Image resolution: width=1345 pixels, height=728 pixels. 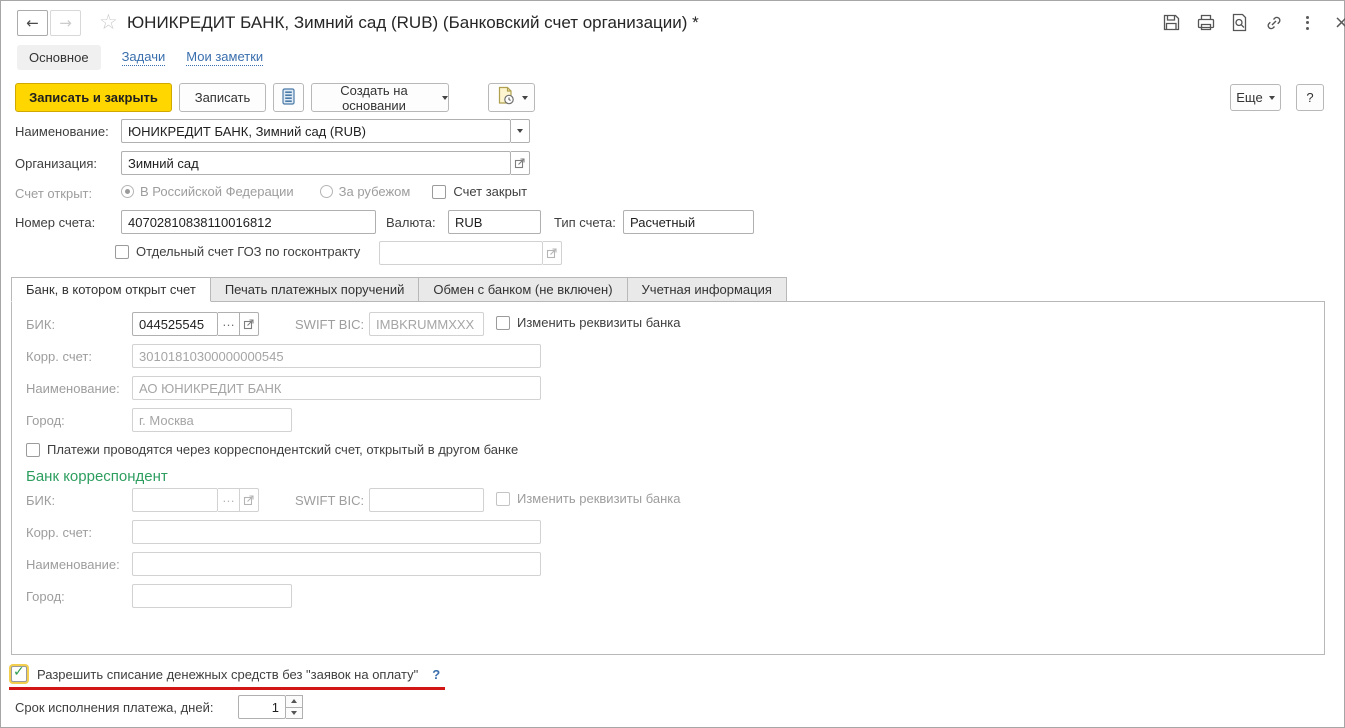 What do you see at coordinates (336, 532) in the screenshot?
I see `corr-bank-account-input` at bounding box center [336, 532].